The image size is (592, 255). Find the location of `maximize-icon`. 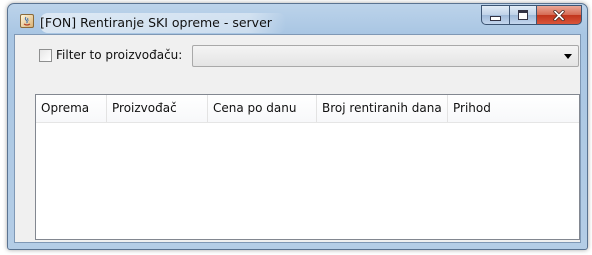

maximize-icon is located at coordinates (523, 15).